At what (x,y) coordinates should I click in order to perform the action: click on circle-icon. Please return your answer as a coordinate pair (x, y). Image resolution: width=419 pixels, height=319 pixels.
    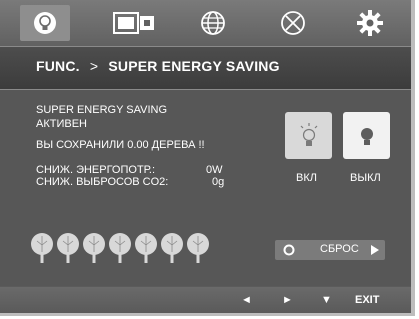
    Looking at the image, I should click on (289, 250).